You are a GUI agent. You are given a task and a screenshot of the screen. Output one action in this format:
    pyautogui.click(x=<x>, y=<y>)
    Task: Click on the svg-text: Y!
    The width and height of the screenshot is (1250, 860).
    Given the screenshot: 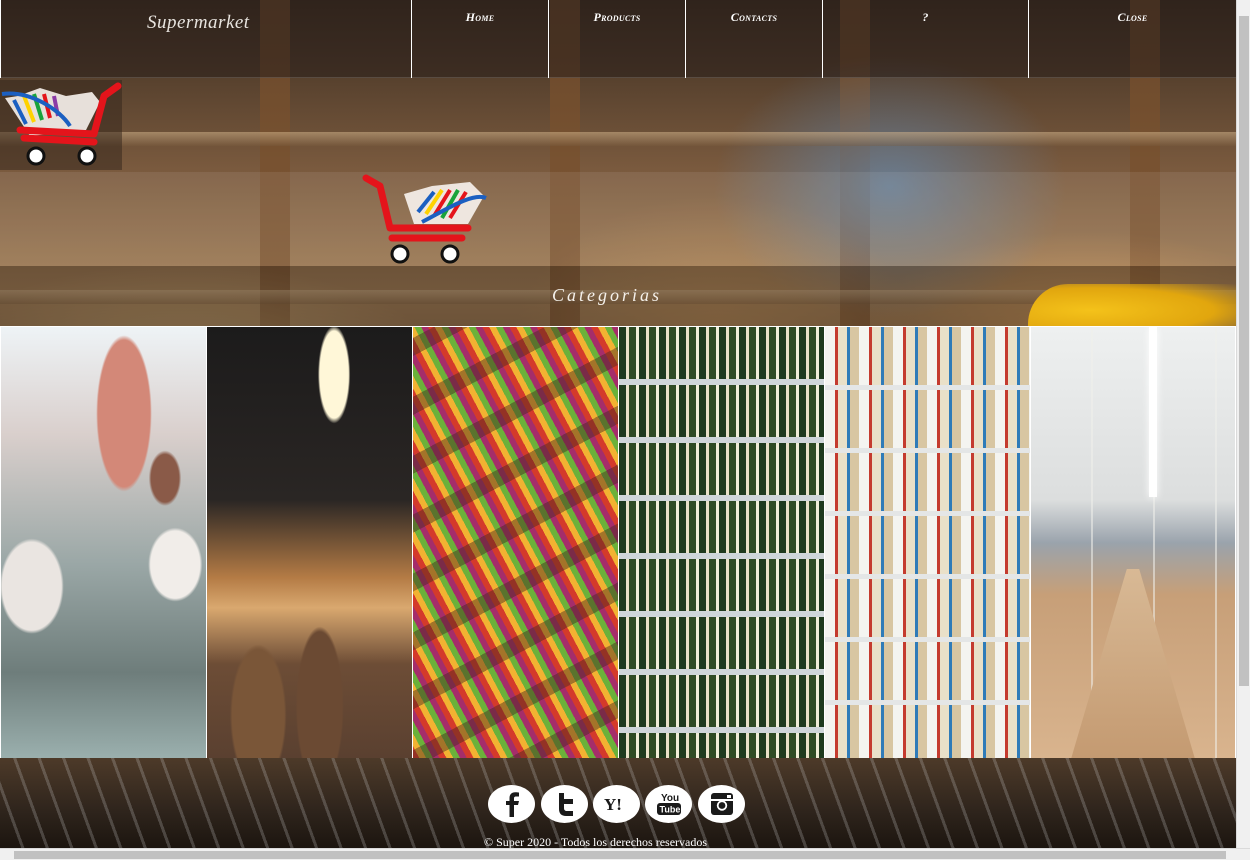 What is the action you would take?
    pyautogui.click(x=613, y=804)
    